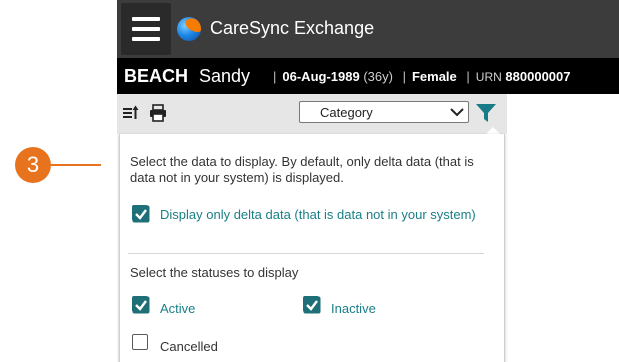 This screenshot has height=362, width=619. I want to click on callout-badge: 3, so click(33, 165).